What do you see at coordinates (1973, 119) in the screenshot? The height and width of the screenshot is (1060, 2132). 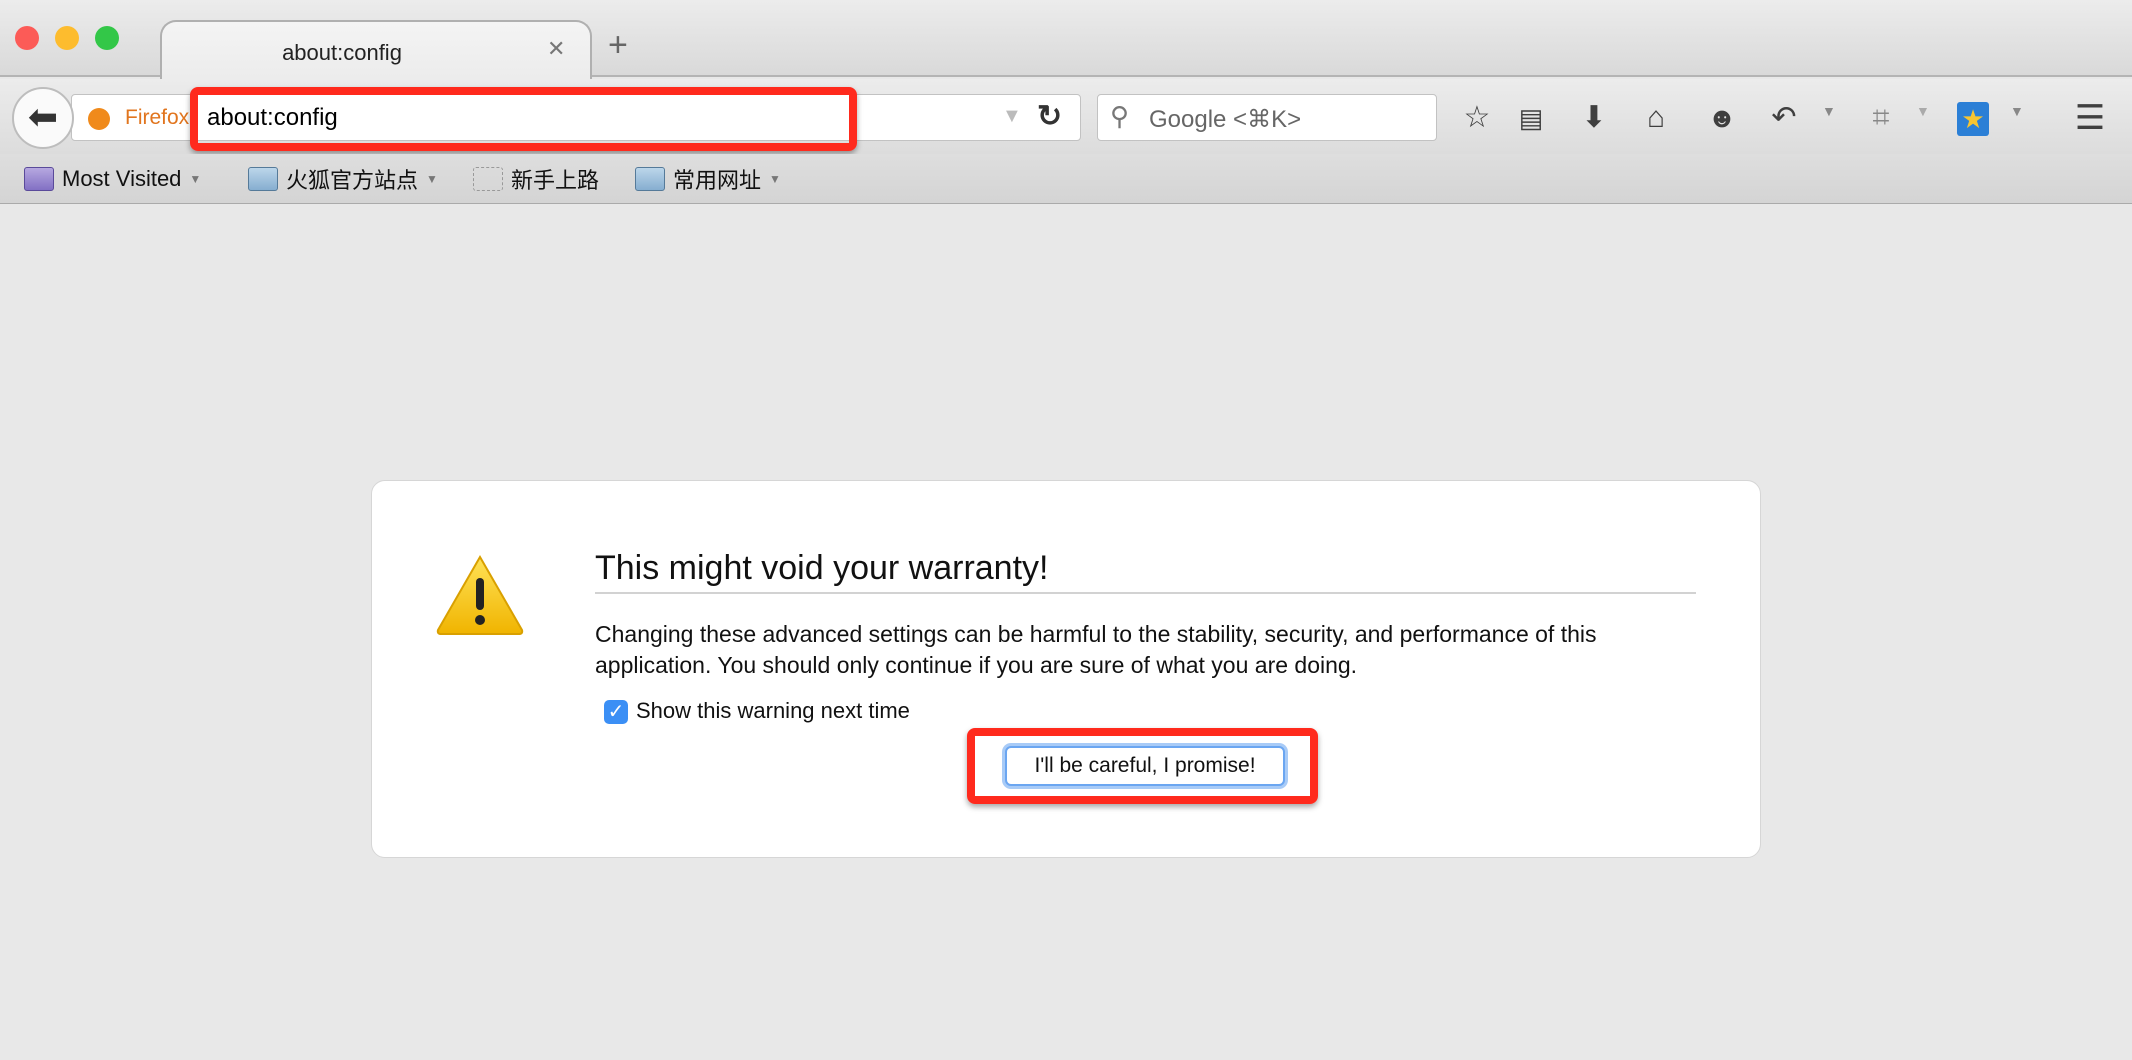 I see `z-star-icon: ★` at bounding box center [1973, 119].